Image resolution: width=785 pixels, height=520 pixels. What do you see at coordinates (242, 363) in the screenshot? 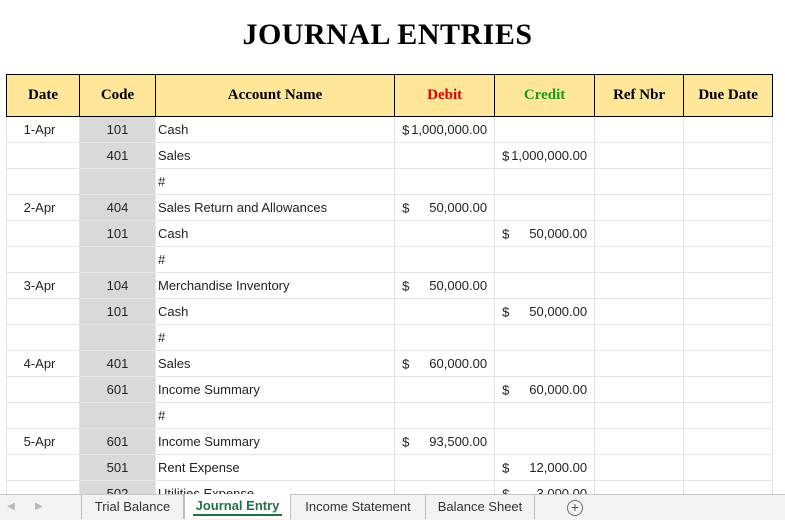
I see `cell-account-name: Sales` at bounding box center [242, 363].